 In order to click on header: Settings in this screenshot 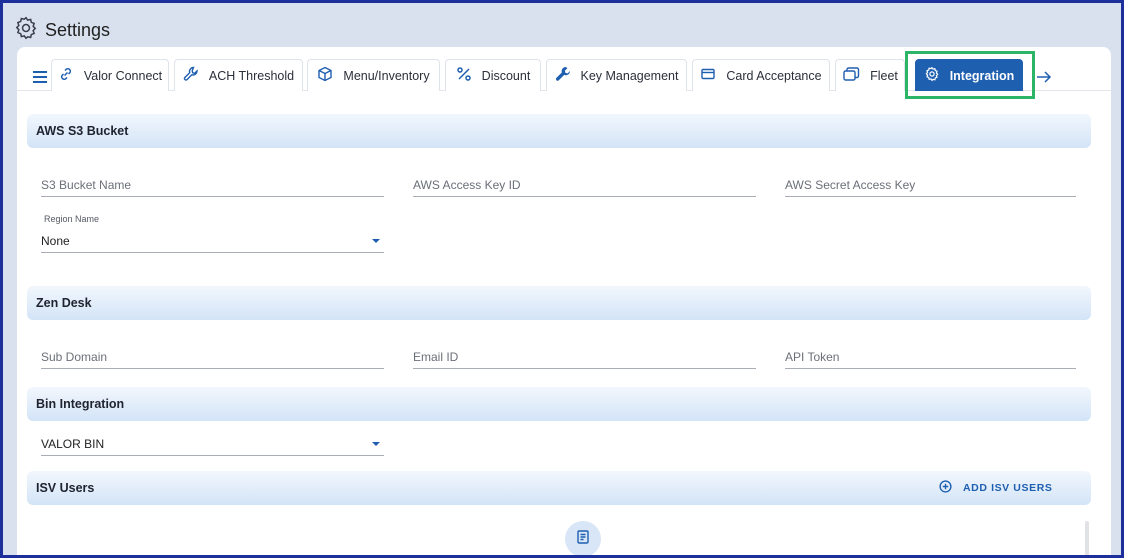, I will do `click(61, 30)`.